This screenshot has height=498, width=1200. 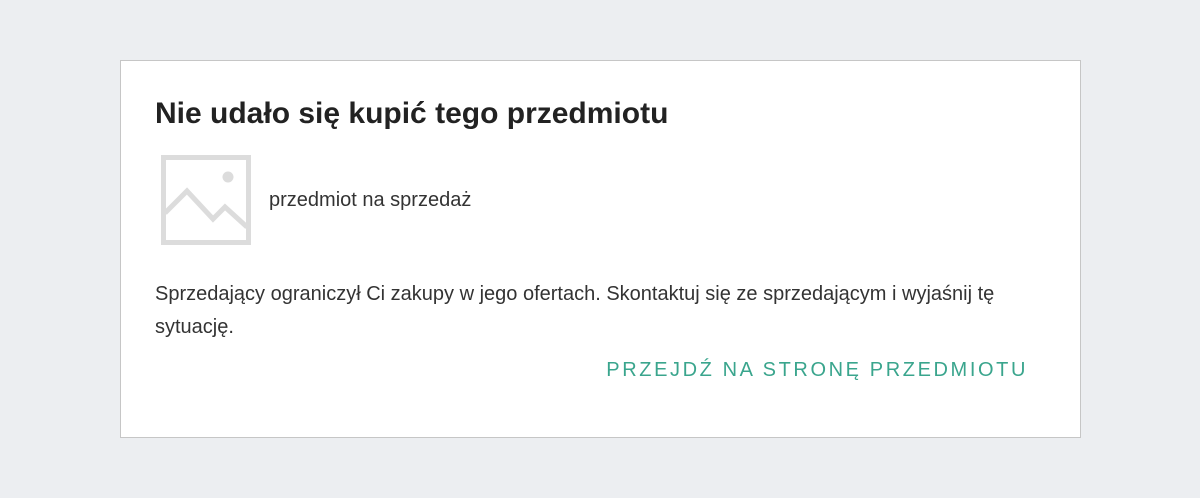 I want to click on item-summary: przedmiot na sprzedaż, so click(x=316, y=200).